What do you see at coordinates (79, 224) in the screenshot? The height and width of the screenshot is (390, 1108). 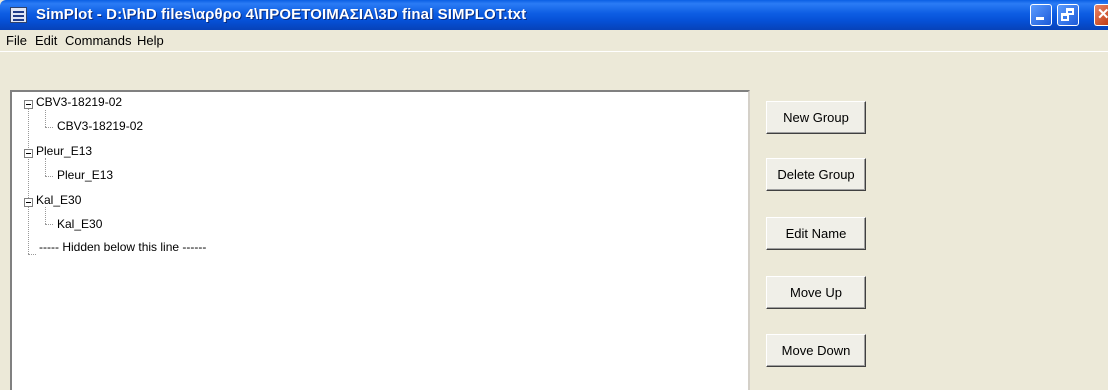 I see `tree-child-node: Kal_E30` at bounding box center [79, 224].